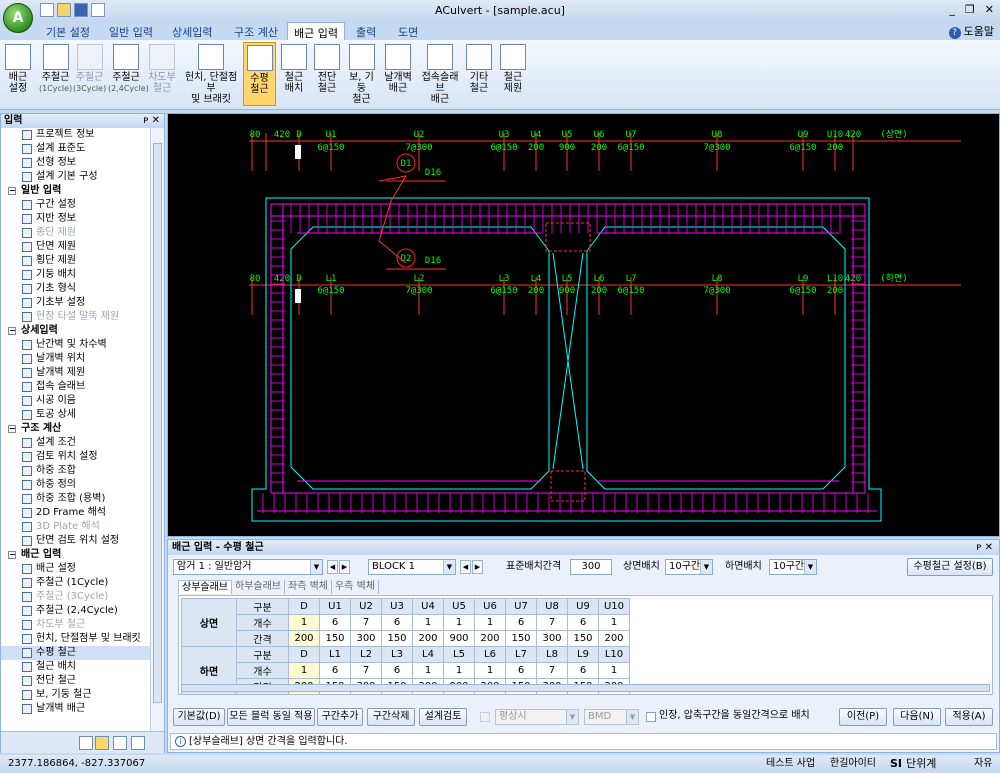 The width and height of the screenshot is (1000, 773). Describe the element at coordinates (485, 717) in the screenshot. I see `design-check-checkbox` at that location.